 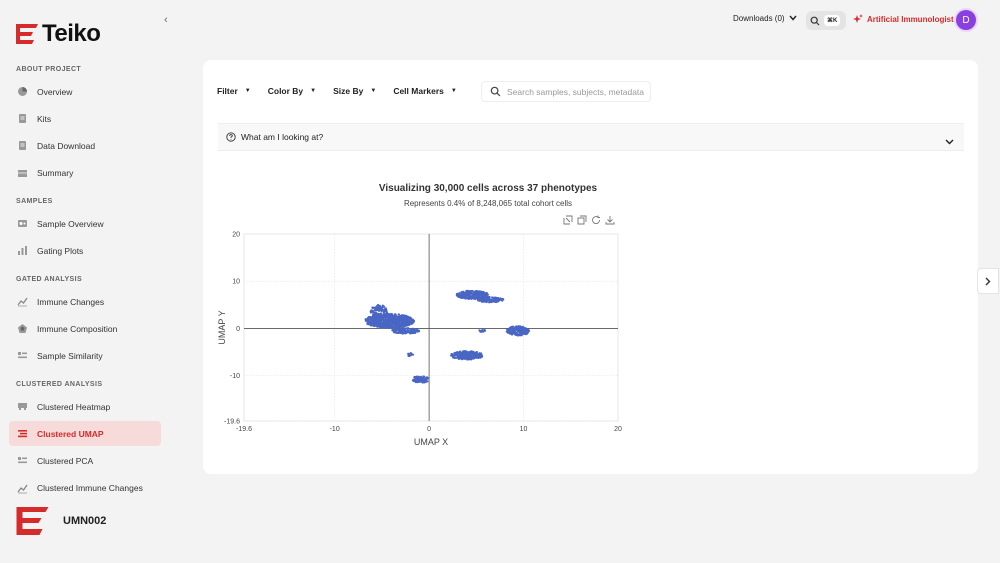 I want to click on sidebar-item-kits: Kits, so click(x=85, y=118).